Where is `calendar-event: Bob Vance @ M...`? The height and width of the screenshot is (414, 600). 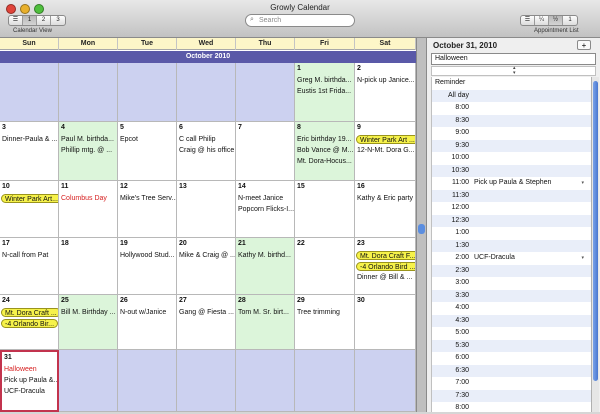
calendar-event: Bob Vance @ M... is located at coordinates (325, 150).